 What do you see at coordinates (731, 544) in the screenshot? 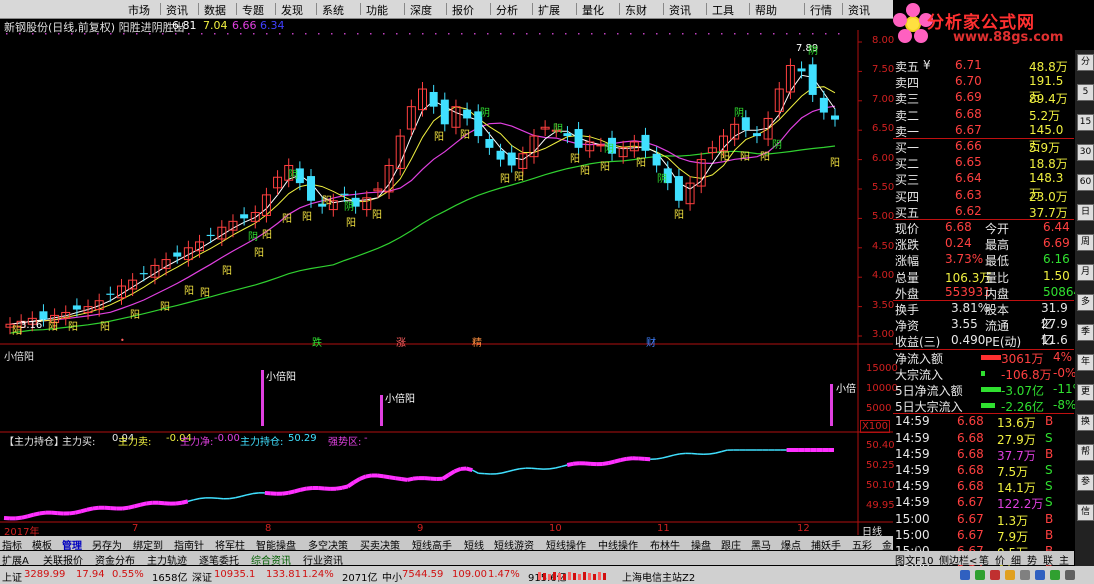
I see `indicator-tab-17: 跟庄` at bounding box center [731, 544].